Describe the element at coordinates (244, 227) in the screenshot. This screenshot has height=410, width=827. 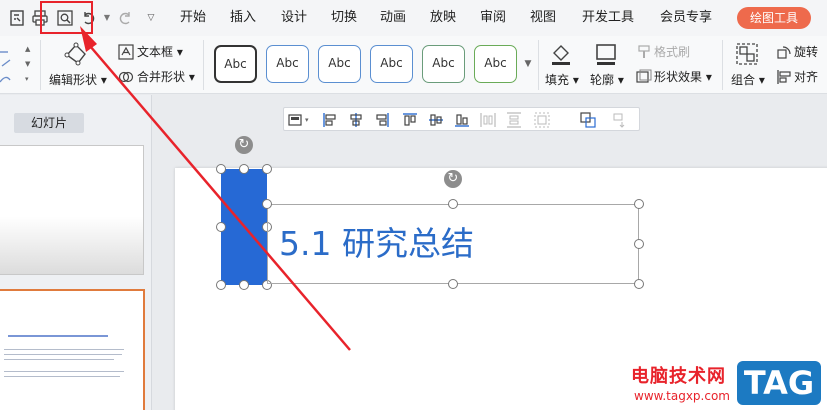
I see `blue-rectangle-shape` at that location.